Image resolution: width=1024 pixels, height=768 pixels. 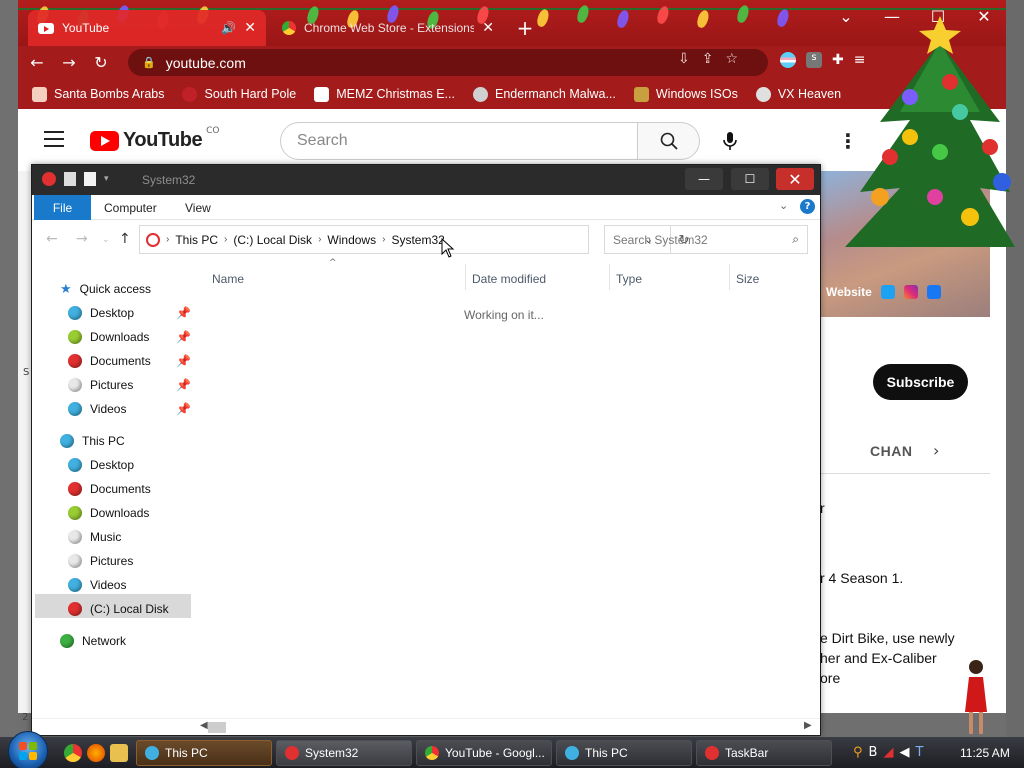 I want to click on breadcrumb-item: Windows, so click(x=351, y=240).